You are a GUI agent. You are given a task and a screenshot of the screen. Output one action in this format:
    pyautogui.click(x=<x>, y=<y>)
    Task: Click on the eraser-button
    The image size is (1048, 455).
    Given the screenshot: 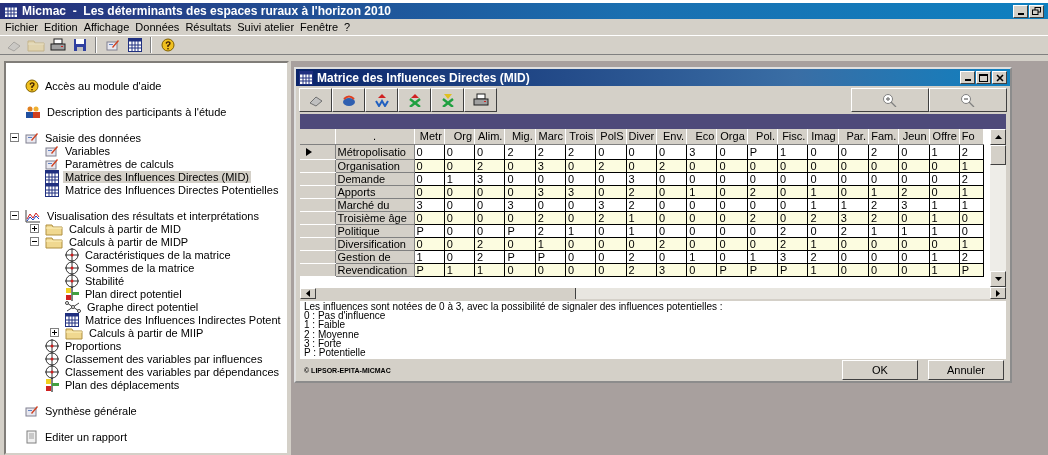 What is the action you would take?
    pyautogui.click(x=315, y=100)
    